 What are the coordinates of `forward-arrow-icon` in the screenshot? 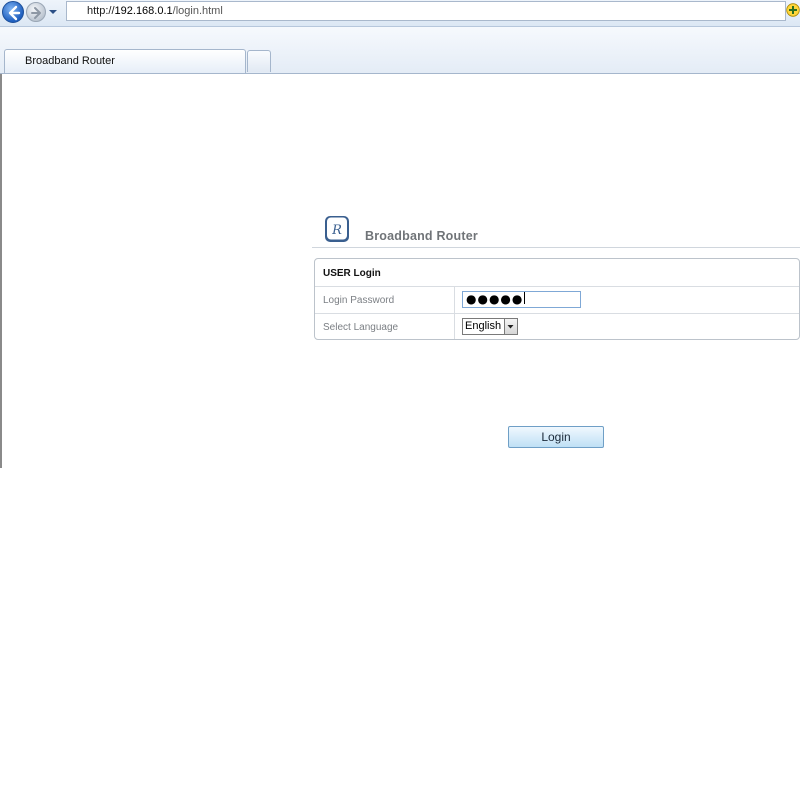 It's located at (36, 13).